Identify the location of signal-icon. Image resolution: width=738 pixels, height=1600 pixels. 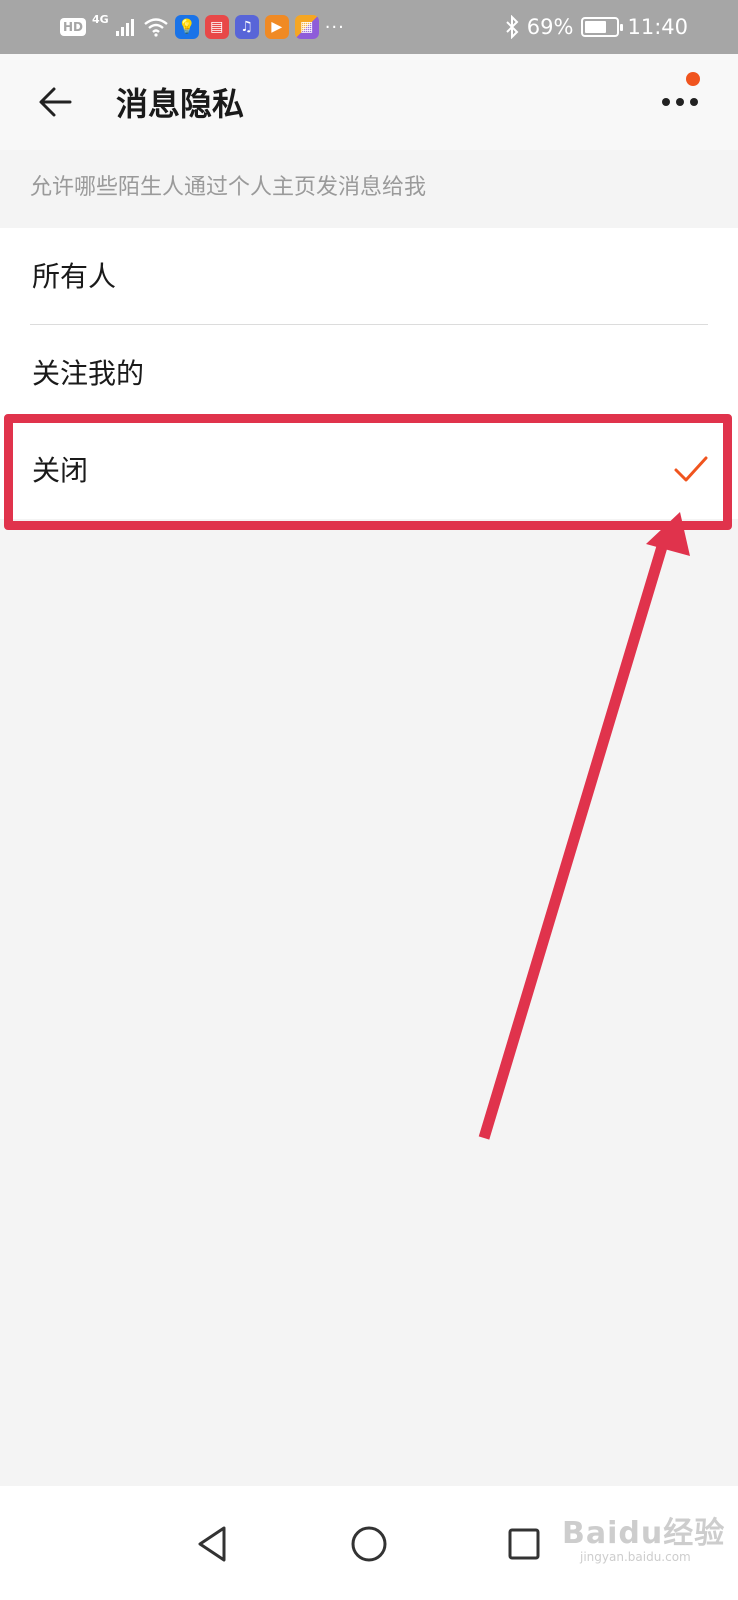
(124, 27).